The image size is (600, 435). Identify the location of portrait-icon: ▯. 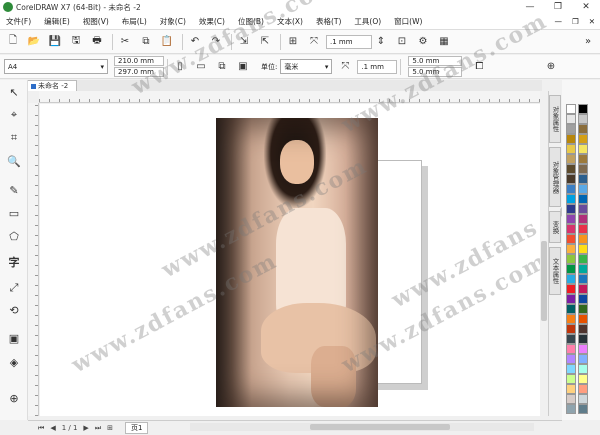
(180, 67).